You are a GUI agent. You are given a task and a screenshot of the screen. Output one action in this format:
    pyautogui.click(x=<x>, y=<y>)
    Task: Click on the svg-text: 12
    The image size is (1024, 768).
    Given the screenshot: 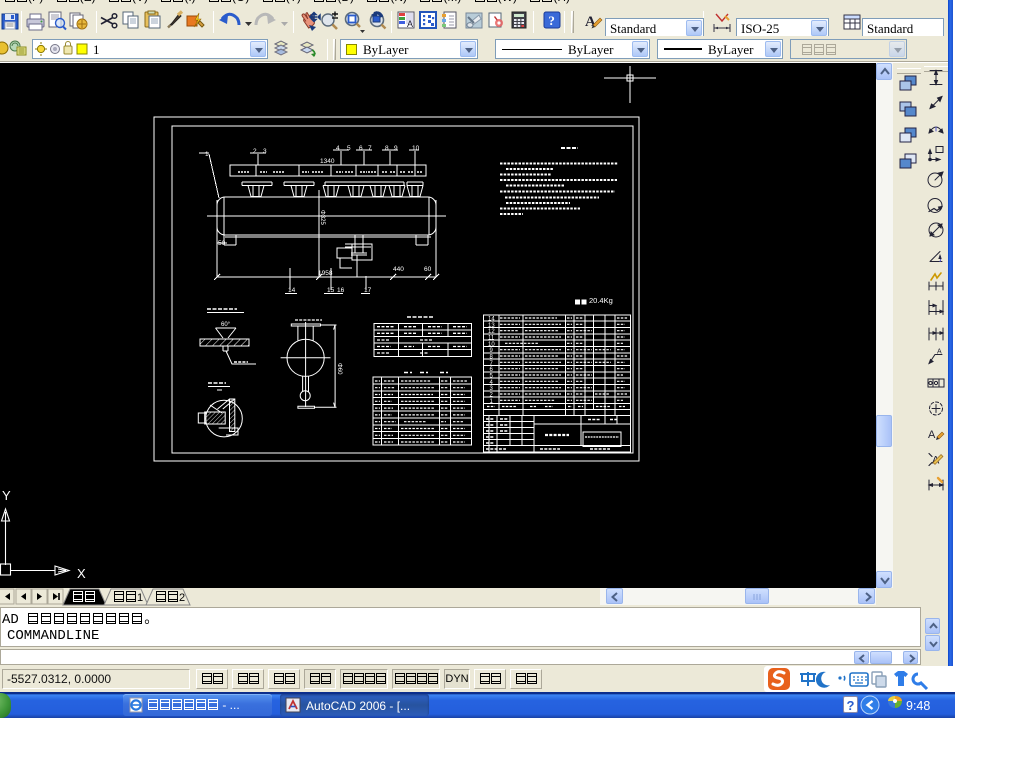 What is the action you would take?
    pyautogui.click(x=491, y=332)
    